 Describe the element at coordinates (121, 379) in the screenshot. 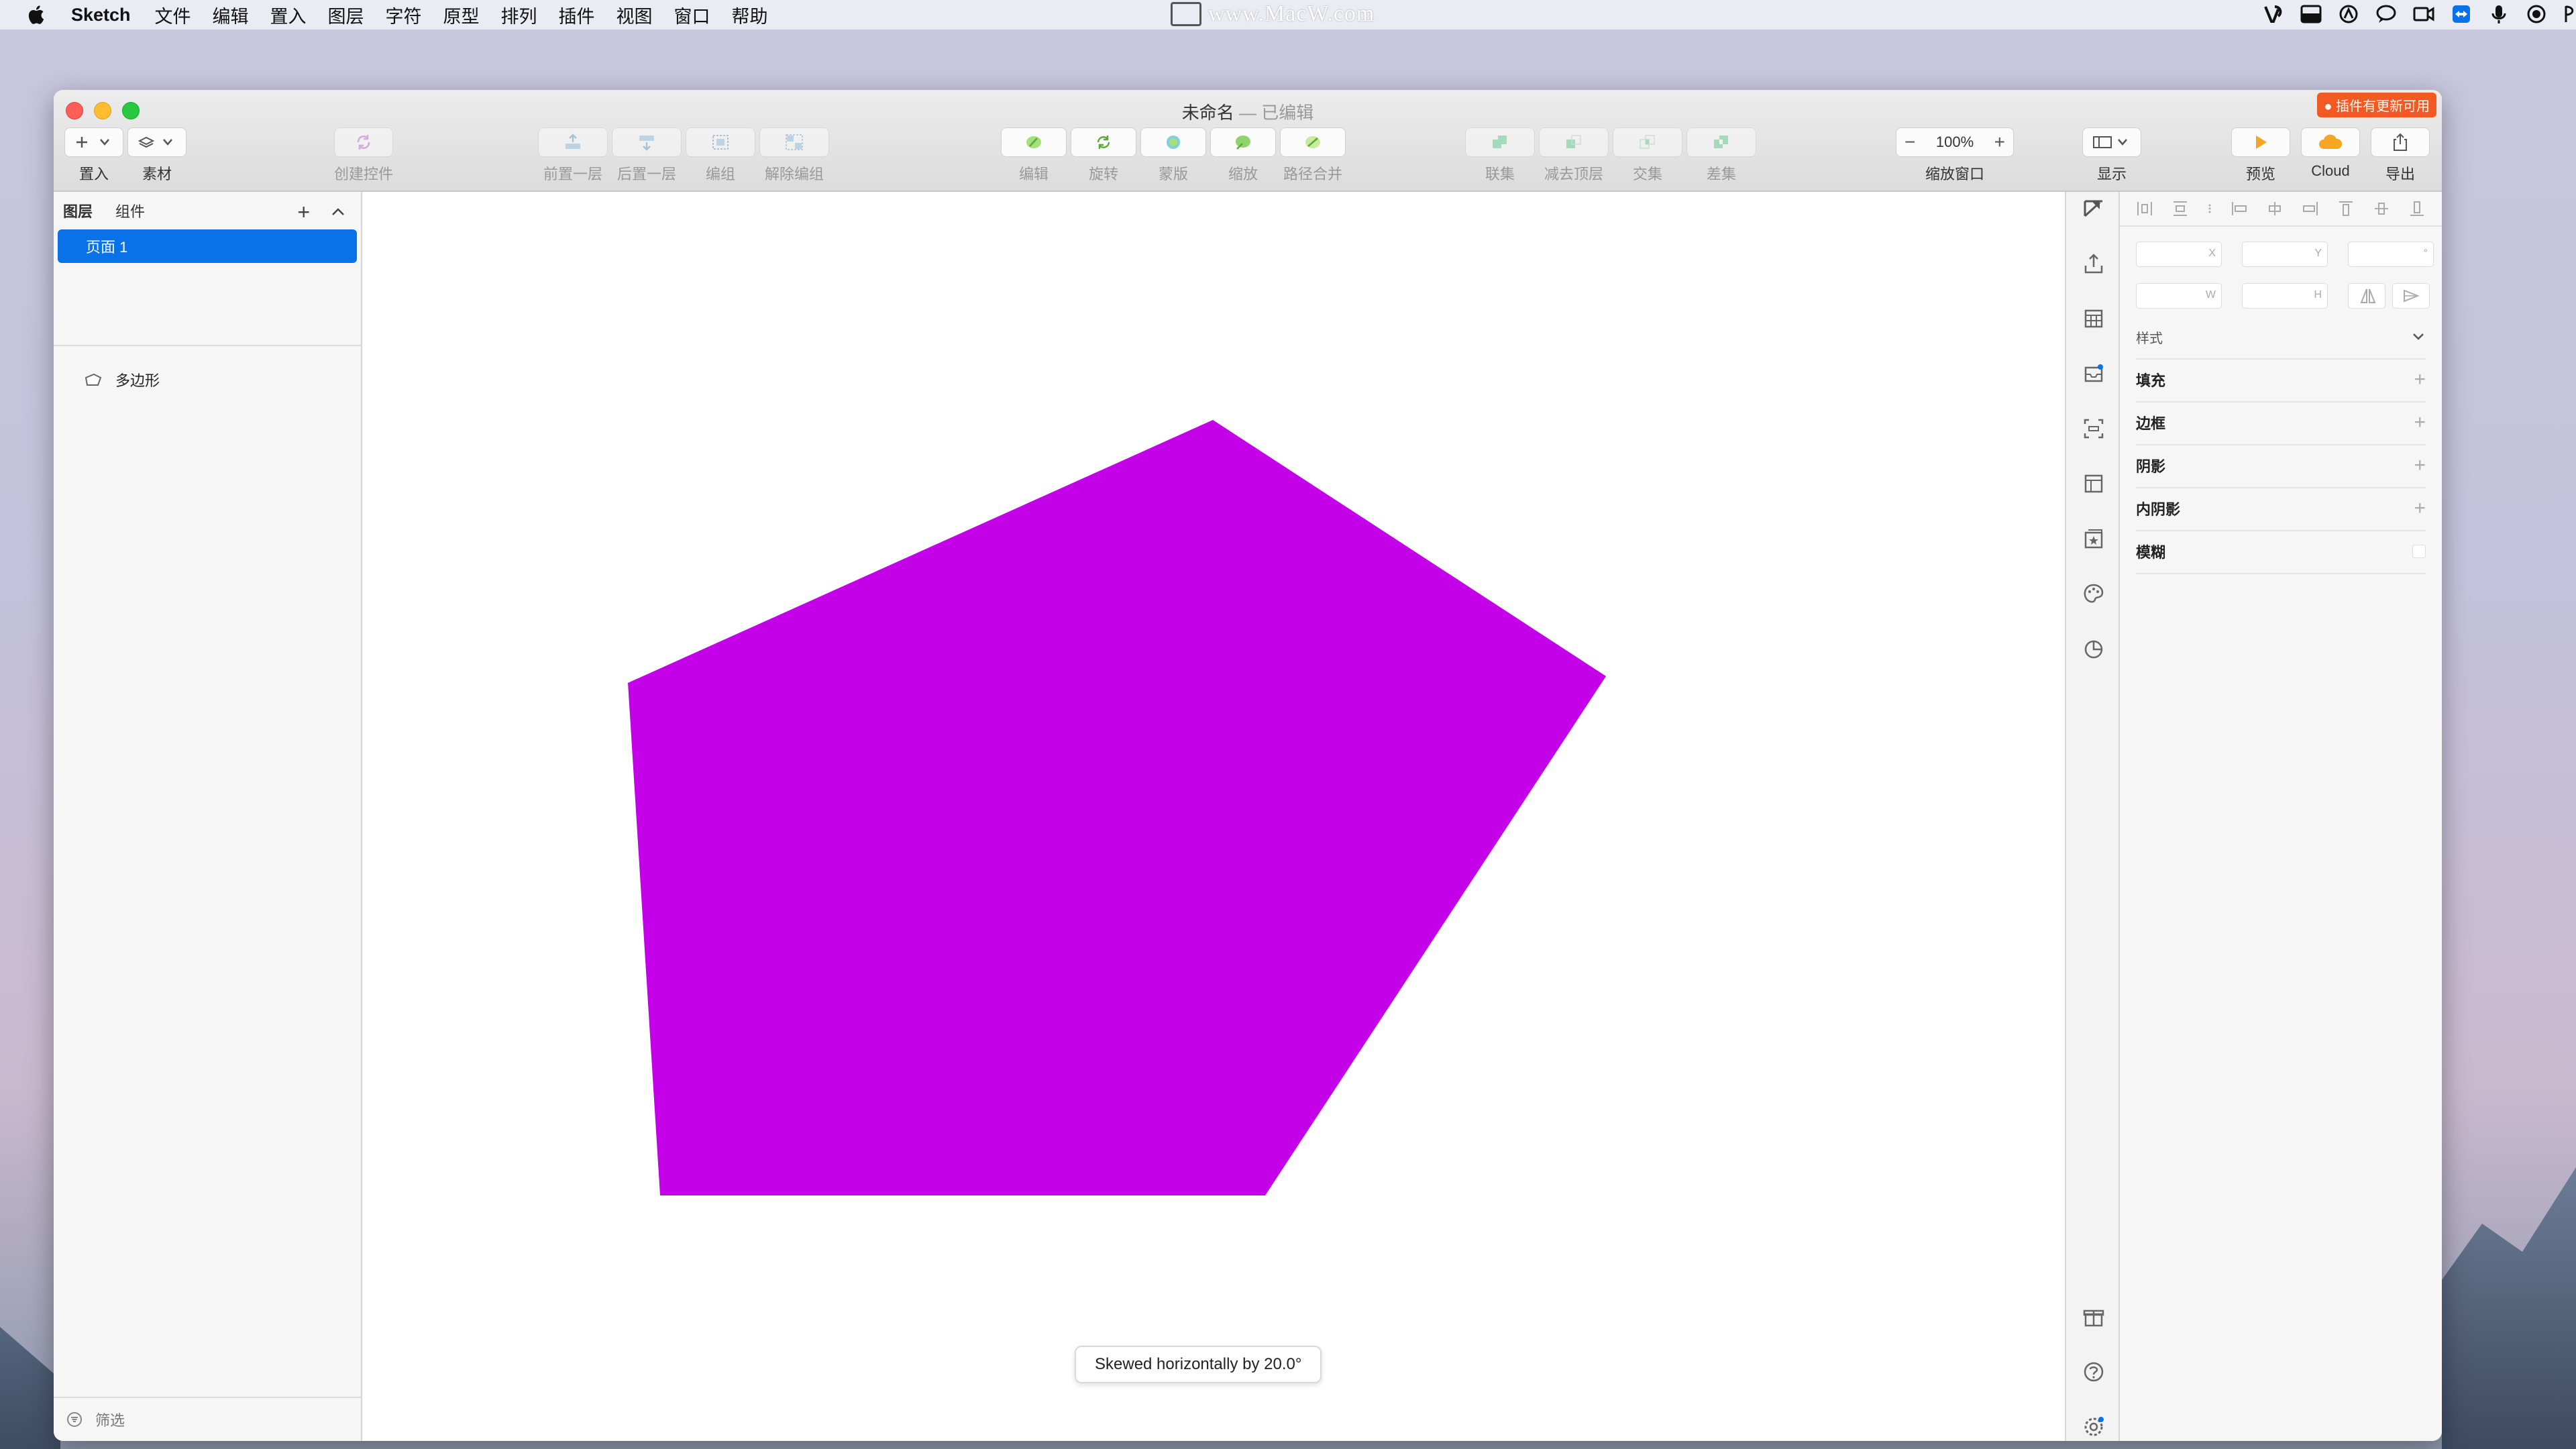

I see `layer-item-polygon: 多边形` at that location.